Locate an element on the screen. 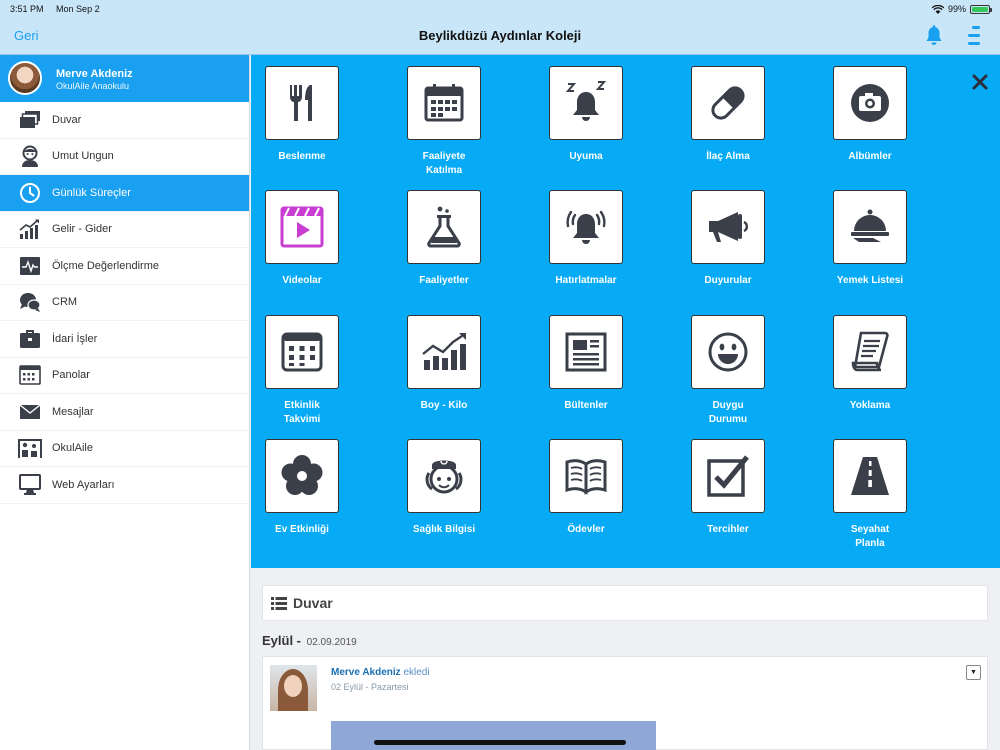 The height and width of the screenshot is (750, 1000). wall-header: Duvar is located at coordinates (625, 603).